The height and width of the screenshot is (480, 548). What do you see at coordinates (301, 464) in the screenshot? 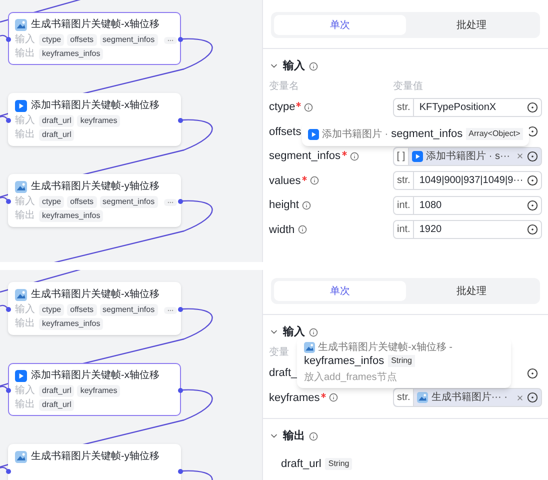
I see `output-name: draft_url` at bounding box center [301, 464].